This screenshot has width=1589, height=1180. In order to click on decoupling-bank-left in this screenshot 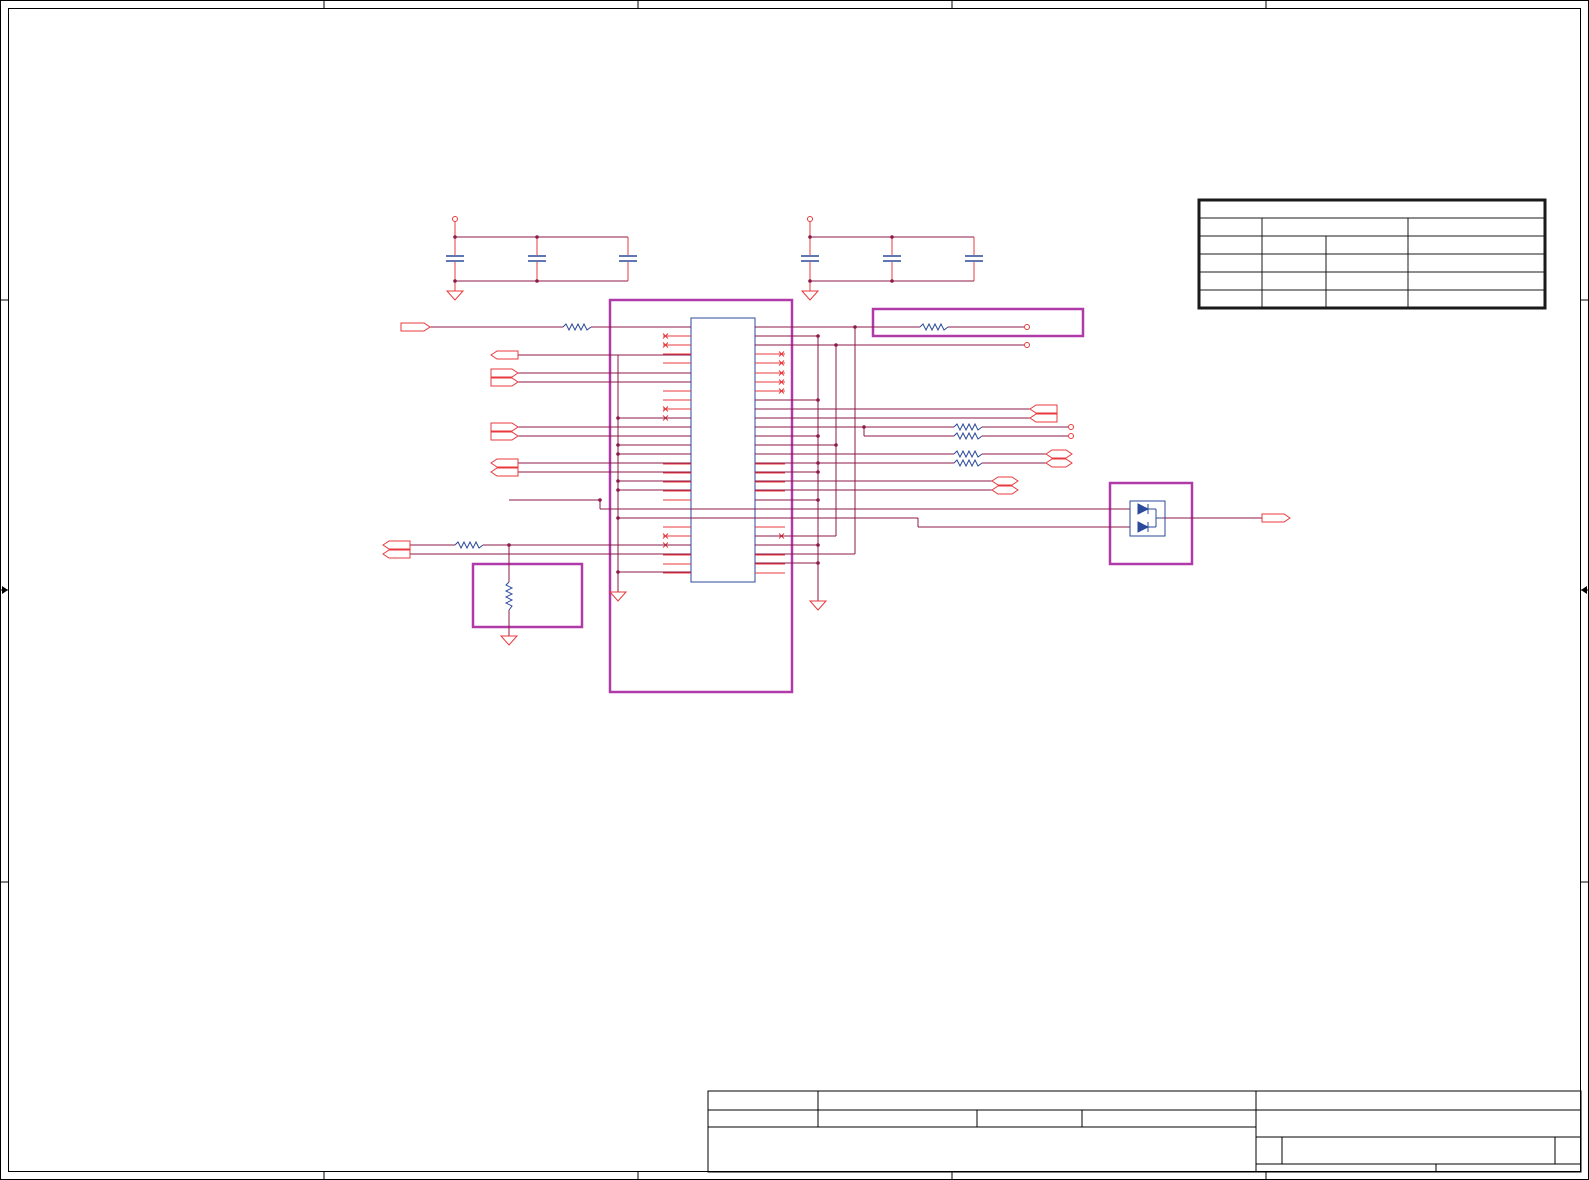, I will do `click(541, 258)`.